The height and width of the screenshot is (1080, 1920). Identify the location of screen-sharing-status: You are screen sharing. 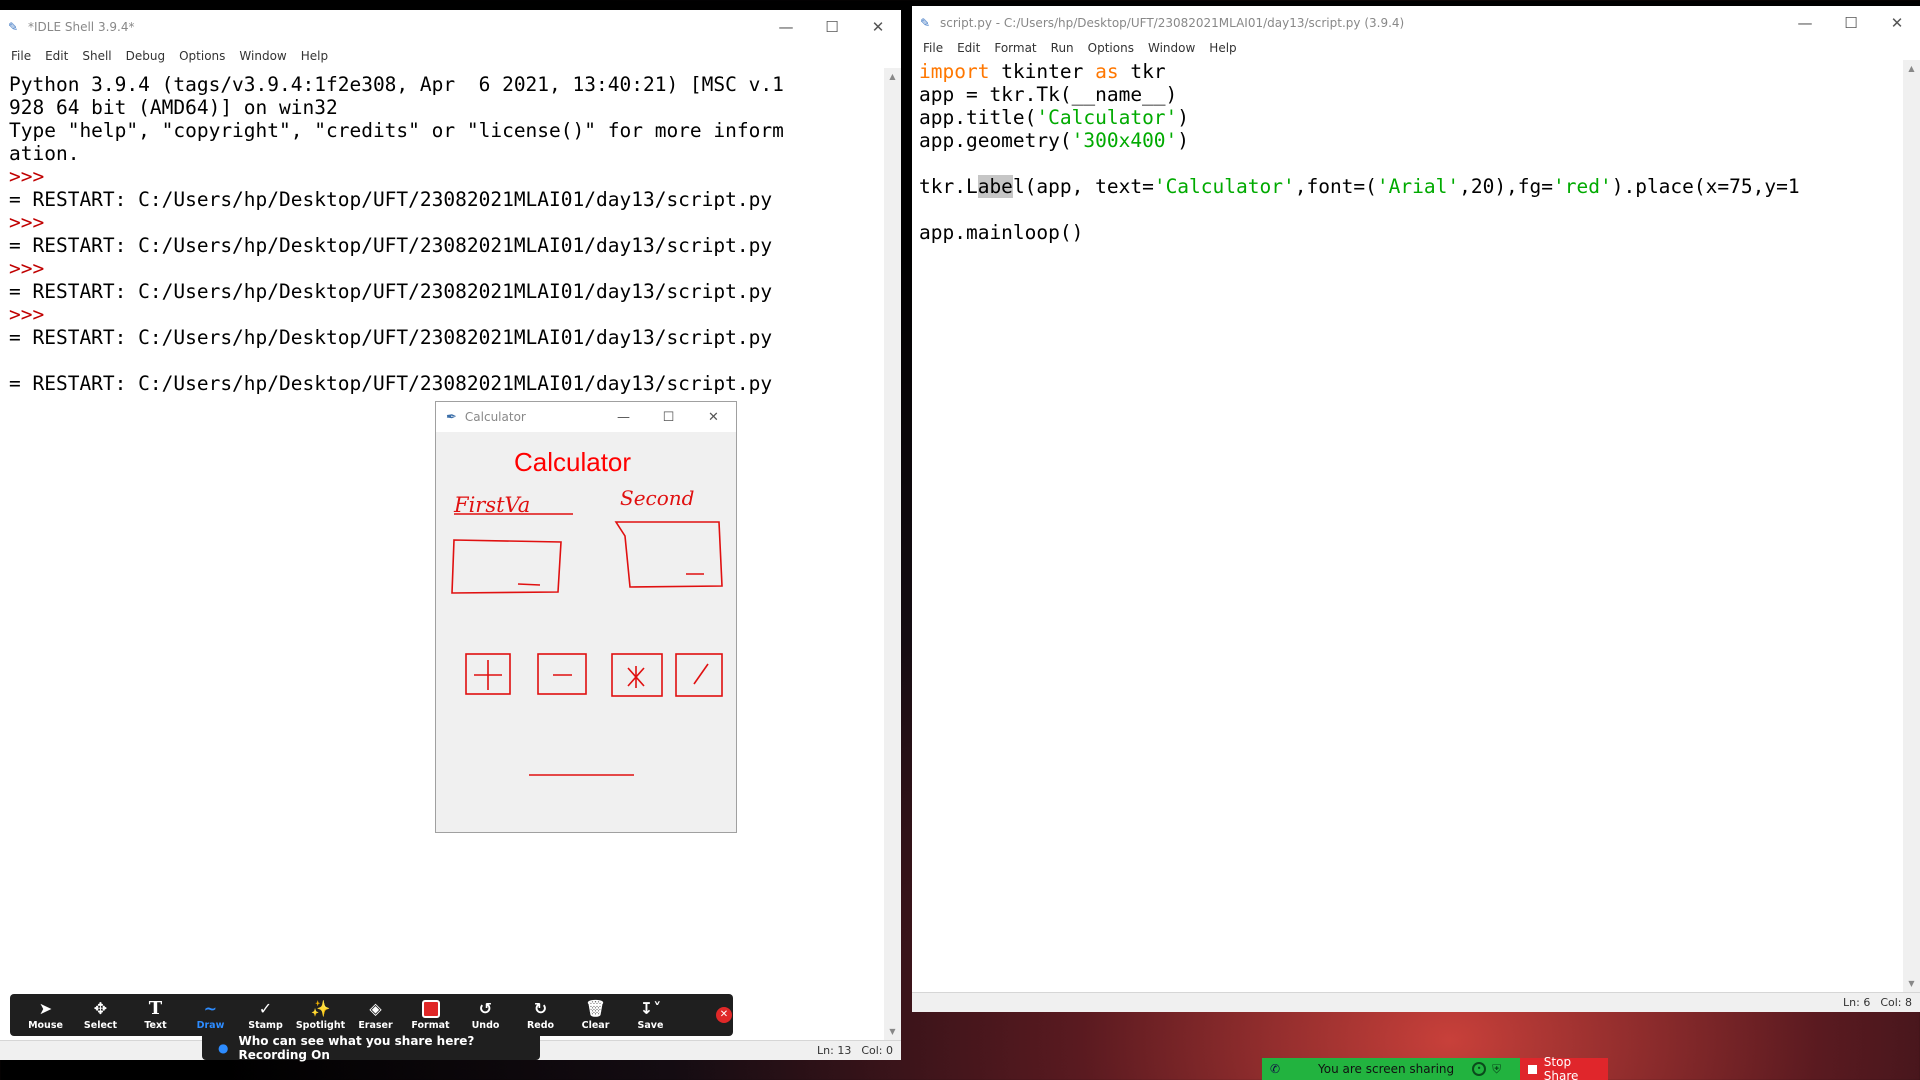
(1386, 1069).